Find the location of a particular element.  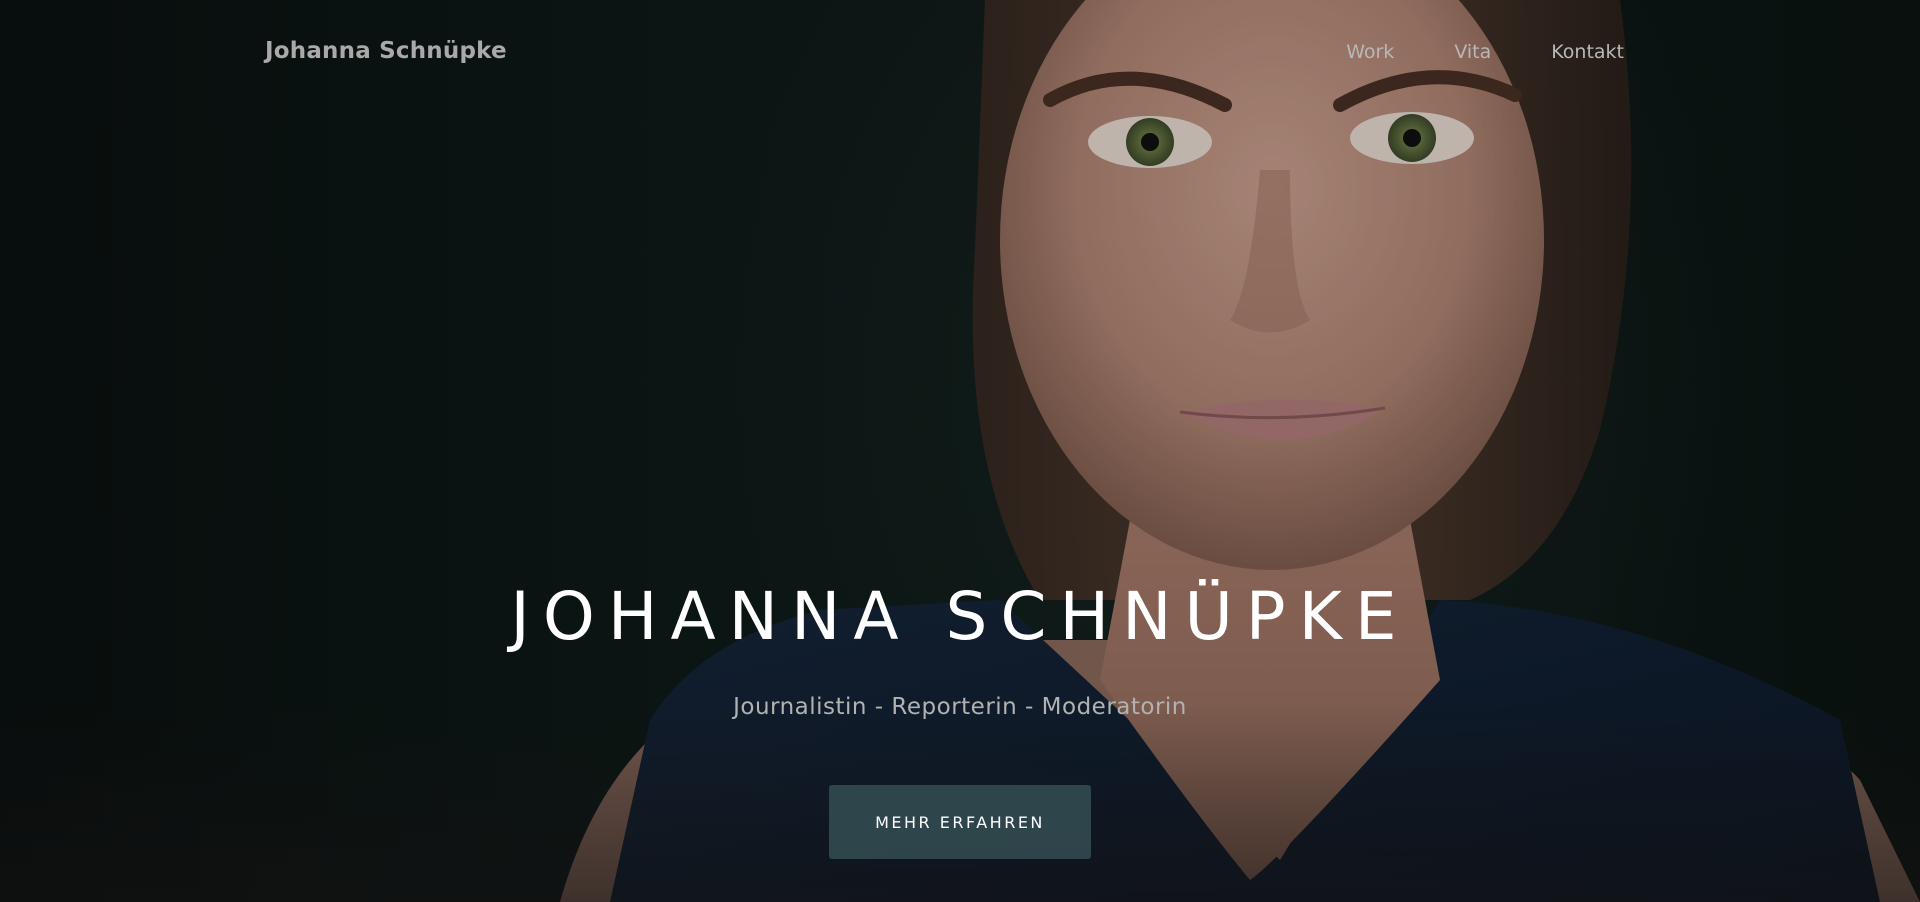

nav-link-kontakt: Kontakt is located at coordinates (1587, 52).